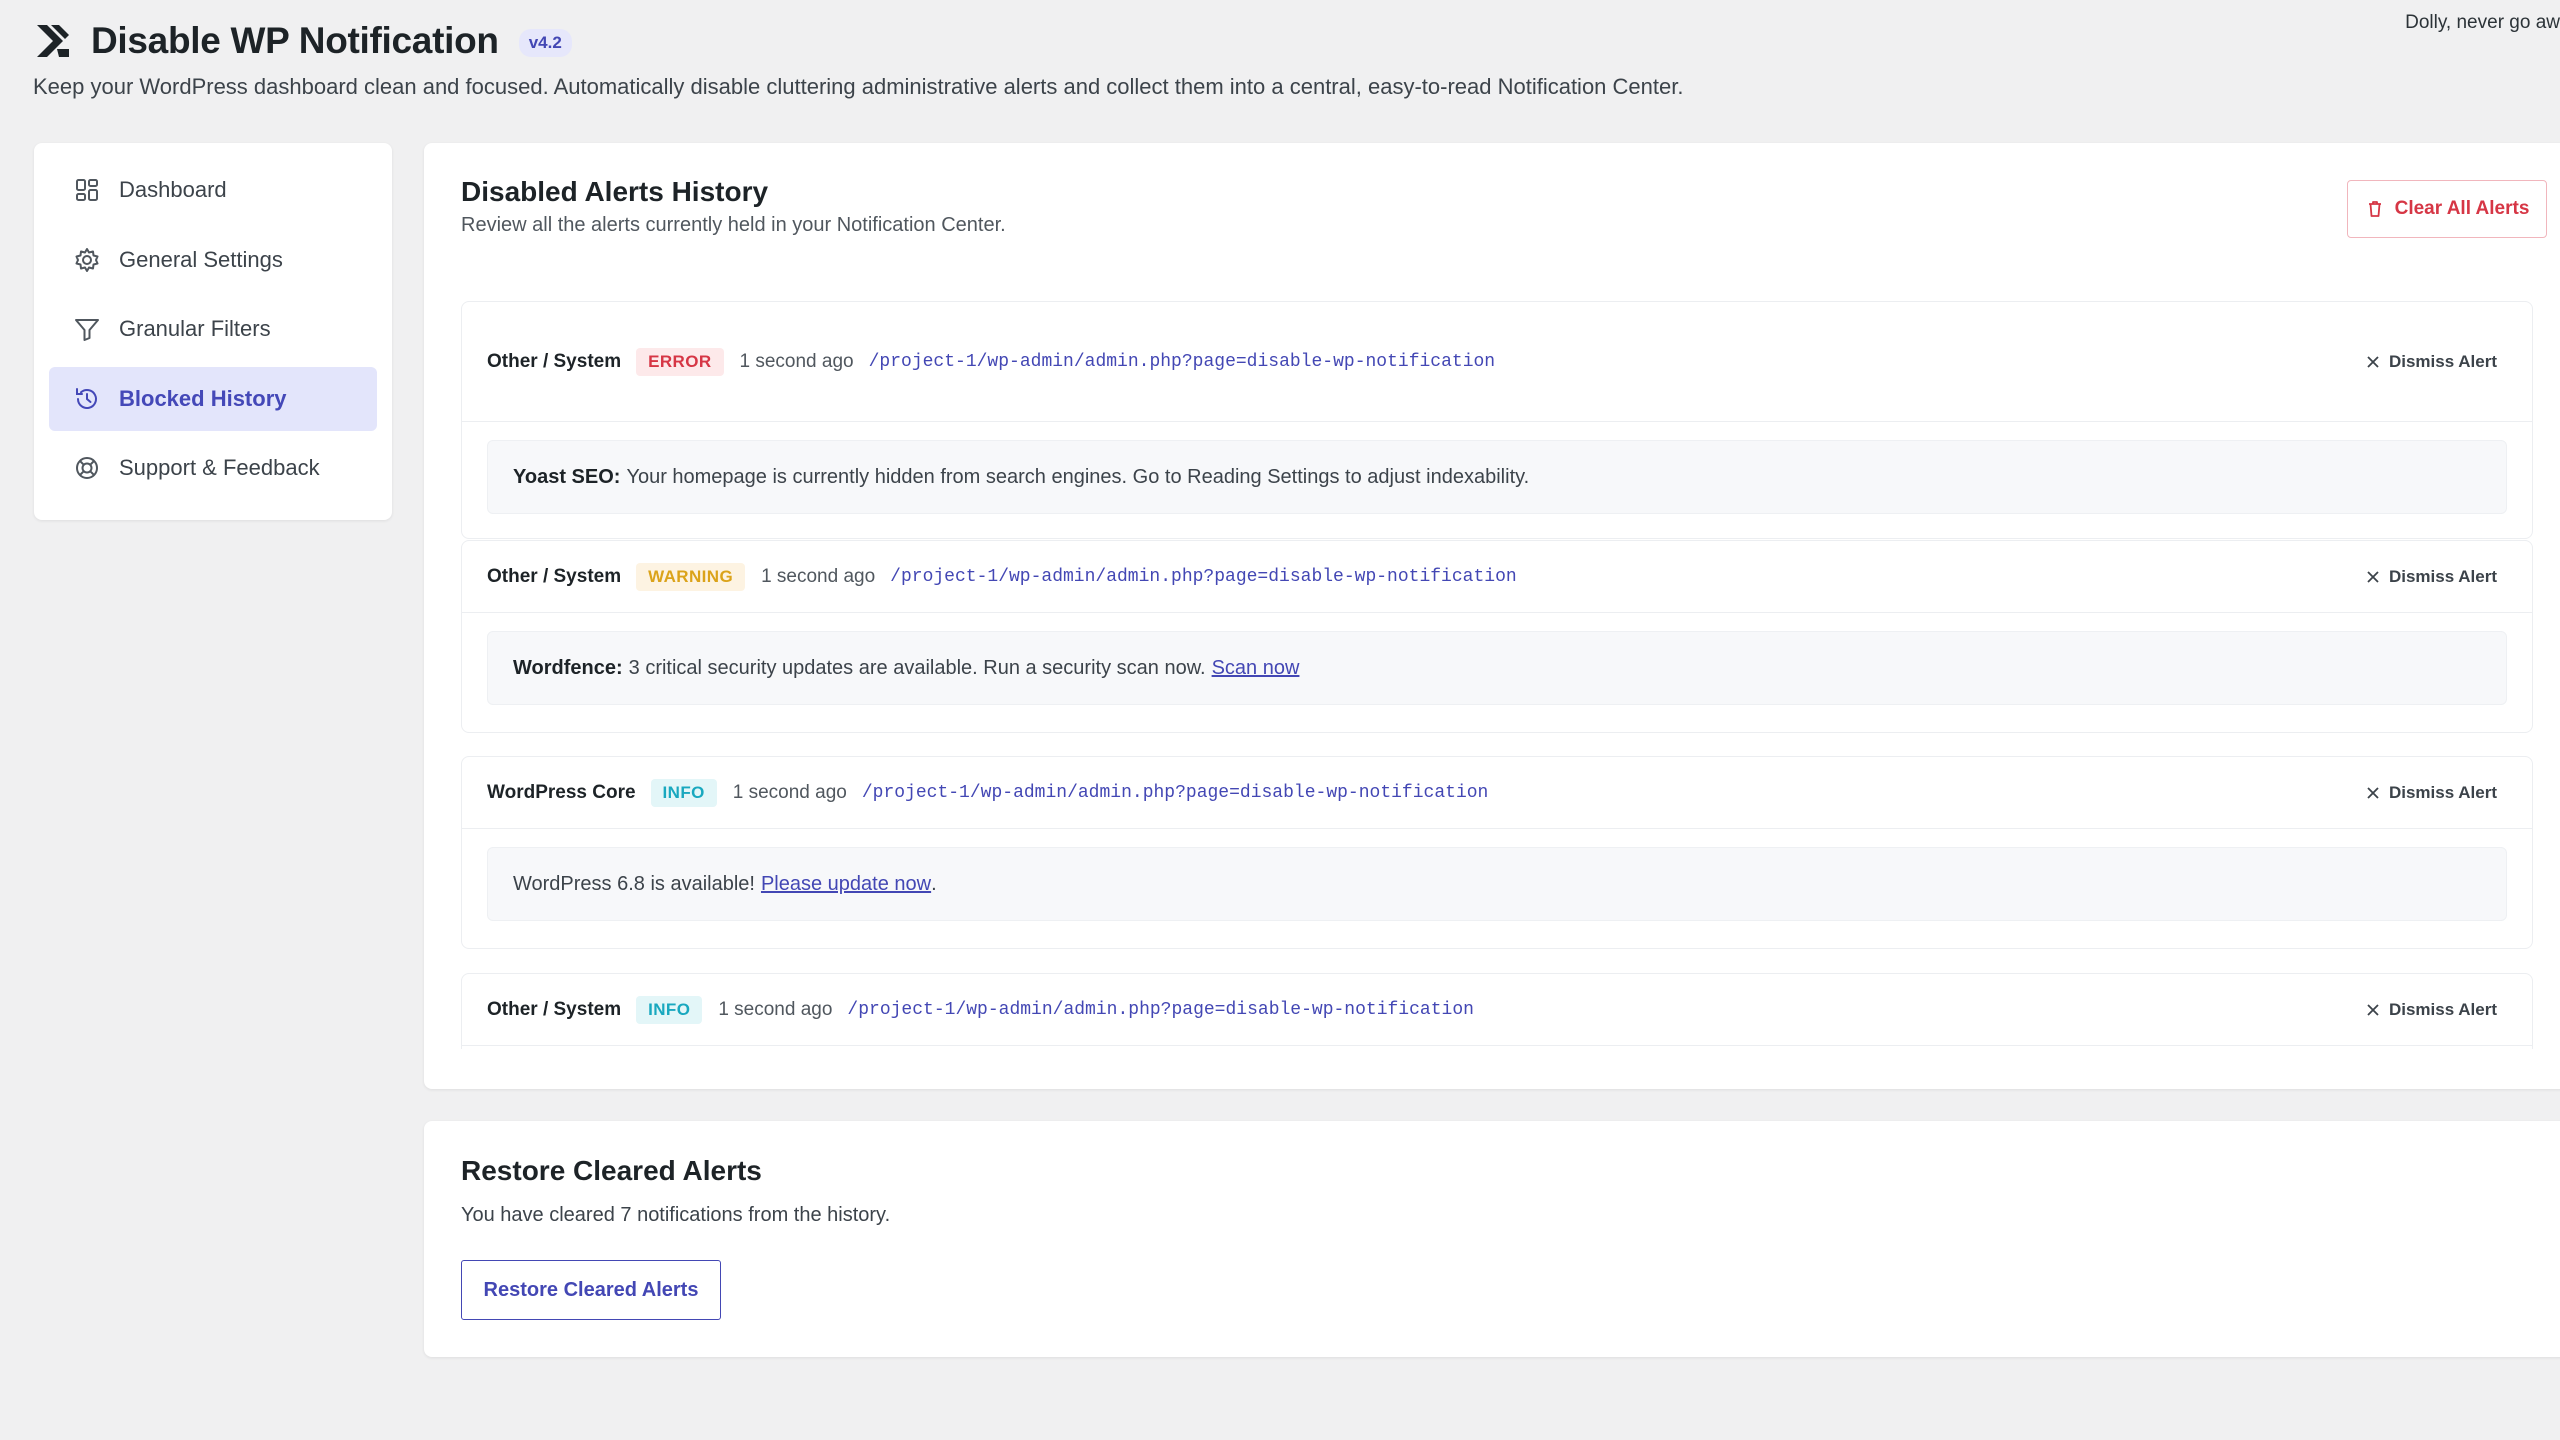 The image size is (2560, 1440). I want to click on sidebar-item-support-feedback: Support & Feedback, so click(213, 468).